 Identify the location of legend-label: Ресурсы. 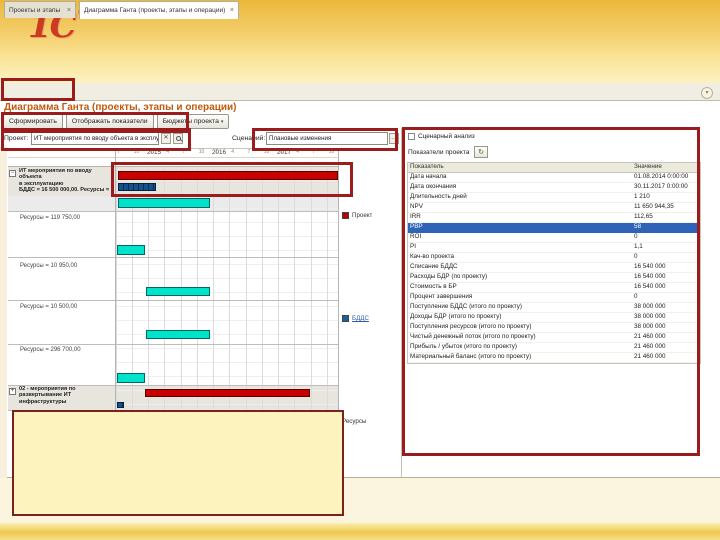
(354, 421).